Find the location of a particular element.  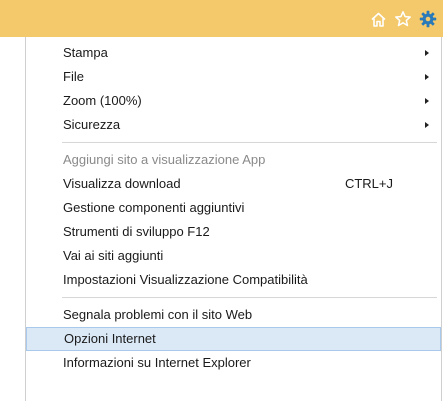

menu-item-gestione-componenti: Gestione componenti aggiuntivi is located at coordinates (233, 208).